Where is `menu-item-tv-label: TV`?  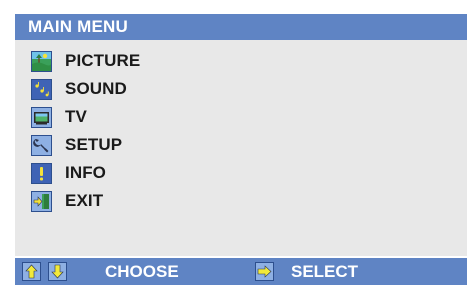
menu-item-tv-label: TV is located at coordinates (76, 116).